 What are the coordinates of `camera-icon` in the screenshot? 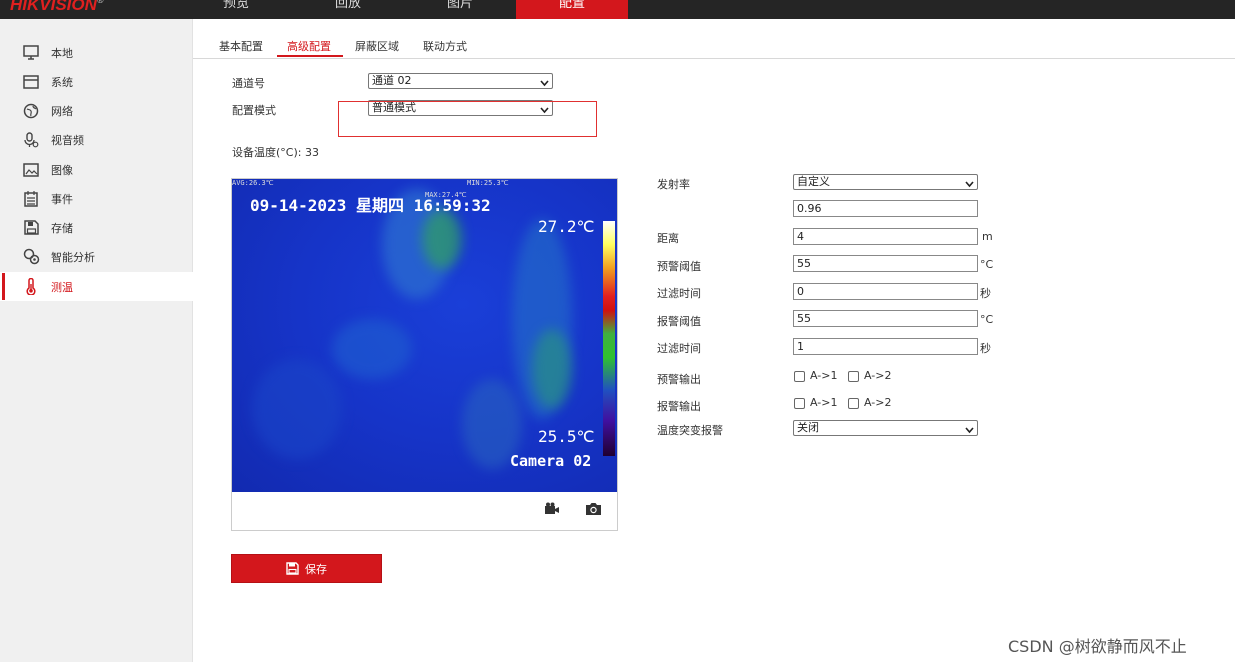 It's located at (593, 510).